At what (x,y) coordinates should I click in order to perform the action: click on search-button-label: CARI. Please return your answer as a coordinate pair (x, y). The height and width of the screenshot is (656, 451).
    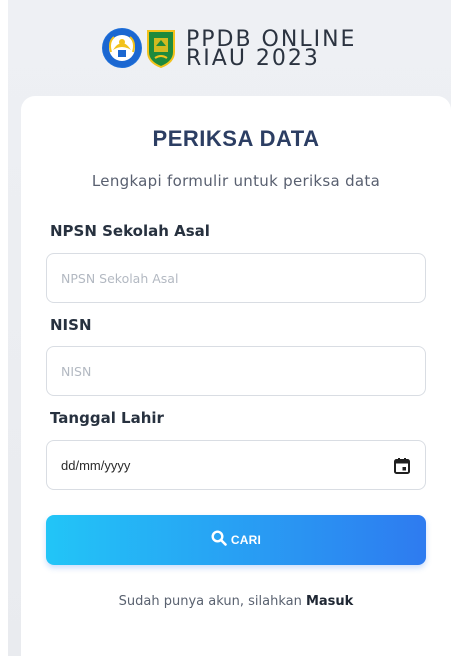
    Looking at the image, I should click on (246, 540).